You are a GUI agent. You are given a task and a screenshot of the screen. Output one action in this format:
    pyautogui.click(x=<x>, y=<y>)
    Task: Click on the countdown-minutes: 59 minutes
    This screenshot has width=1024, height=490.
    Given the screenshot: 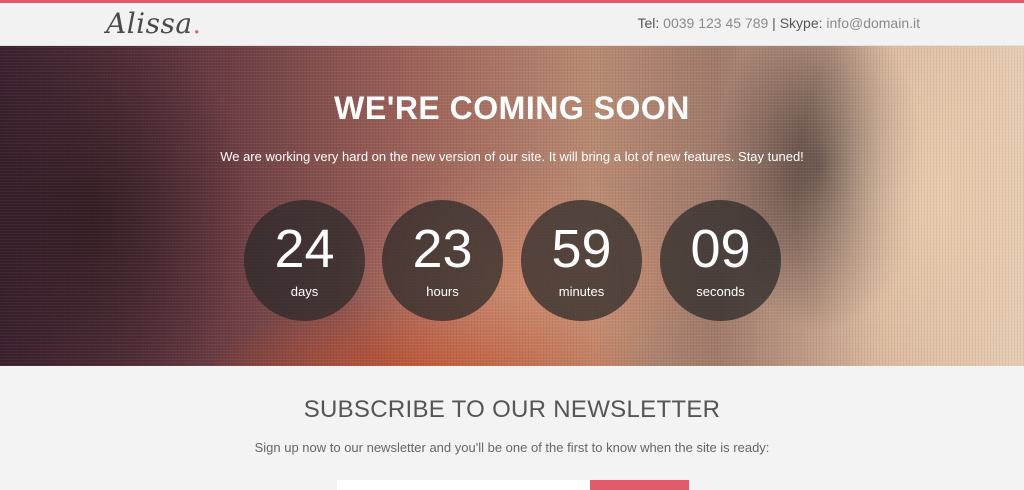 What is the action you would take?
    pyautogui.click(x=581, y=260)
    